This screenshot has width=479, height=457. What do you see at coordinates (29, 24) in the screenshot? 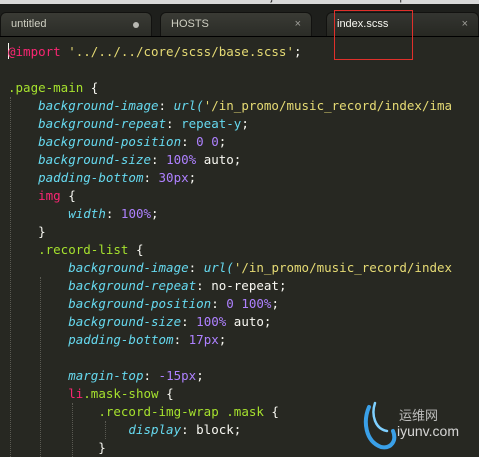
I see `tab-label: untitled` at bounding box center [29, 24].